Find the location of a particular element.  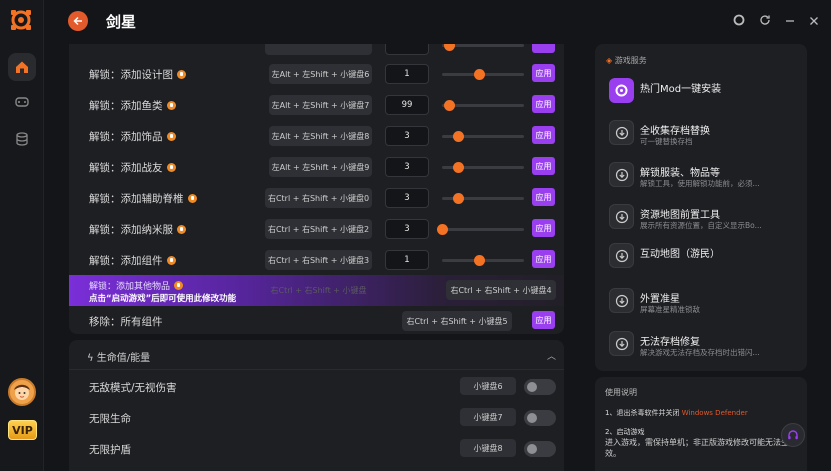

service-item: 互动地图（游民） is located at coordinates (704, 260).